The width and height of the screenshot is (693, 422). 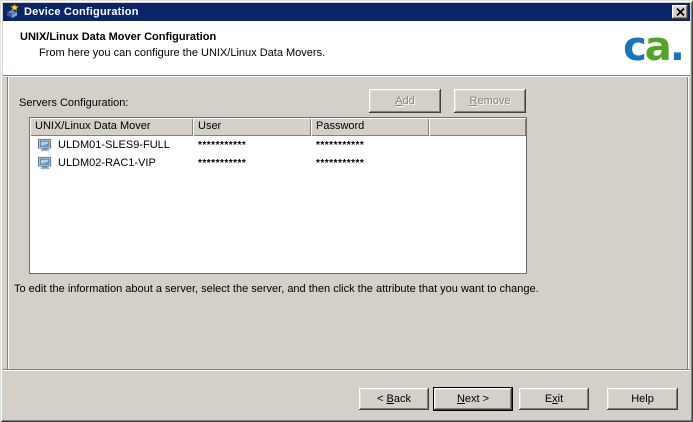 I want to click on back-button: < Back, so click(x=394, y=399).